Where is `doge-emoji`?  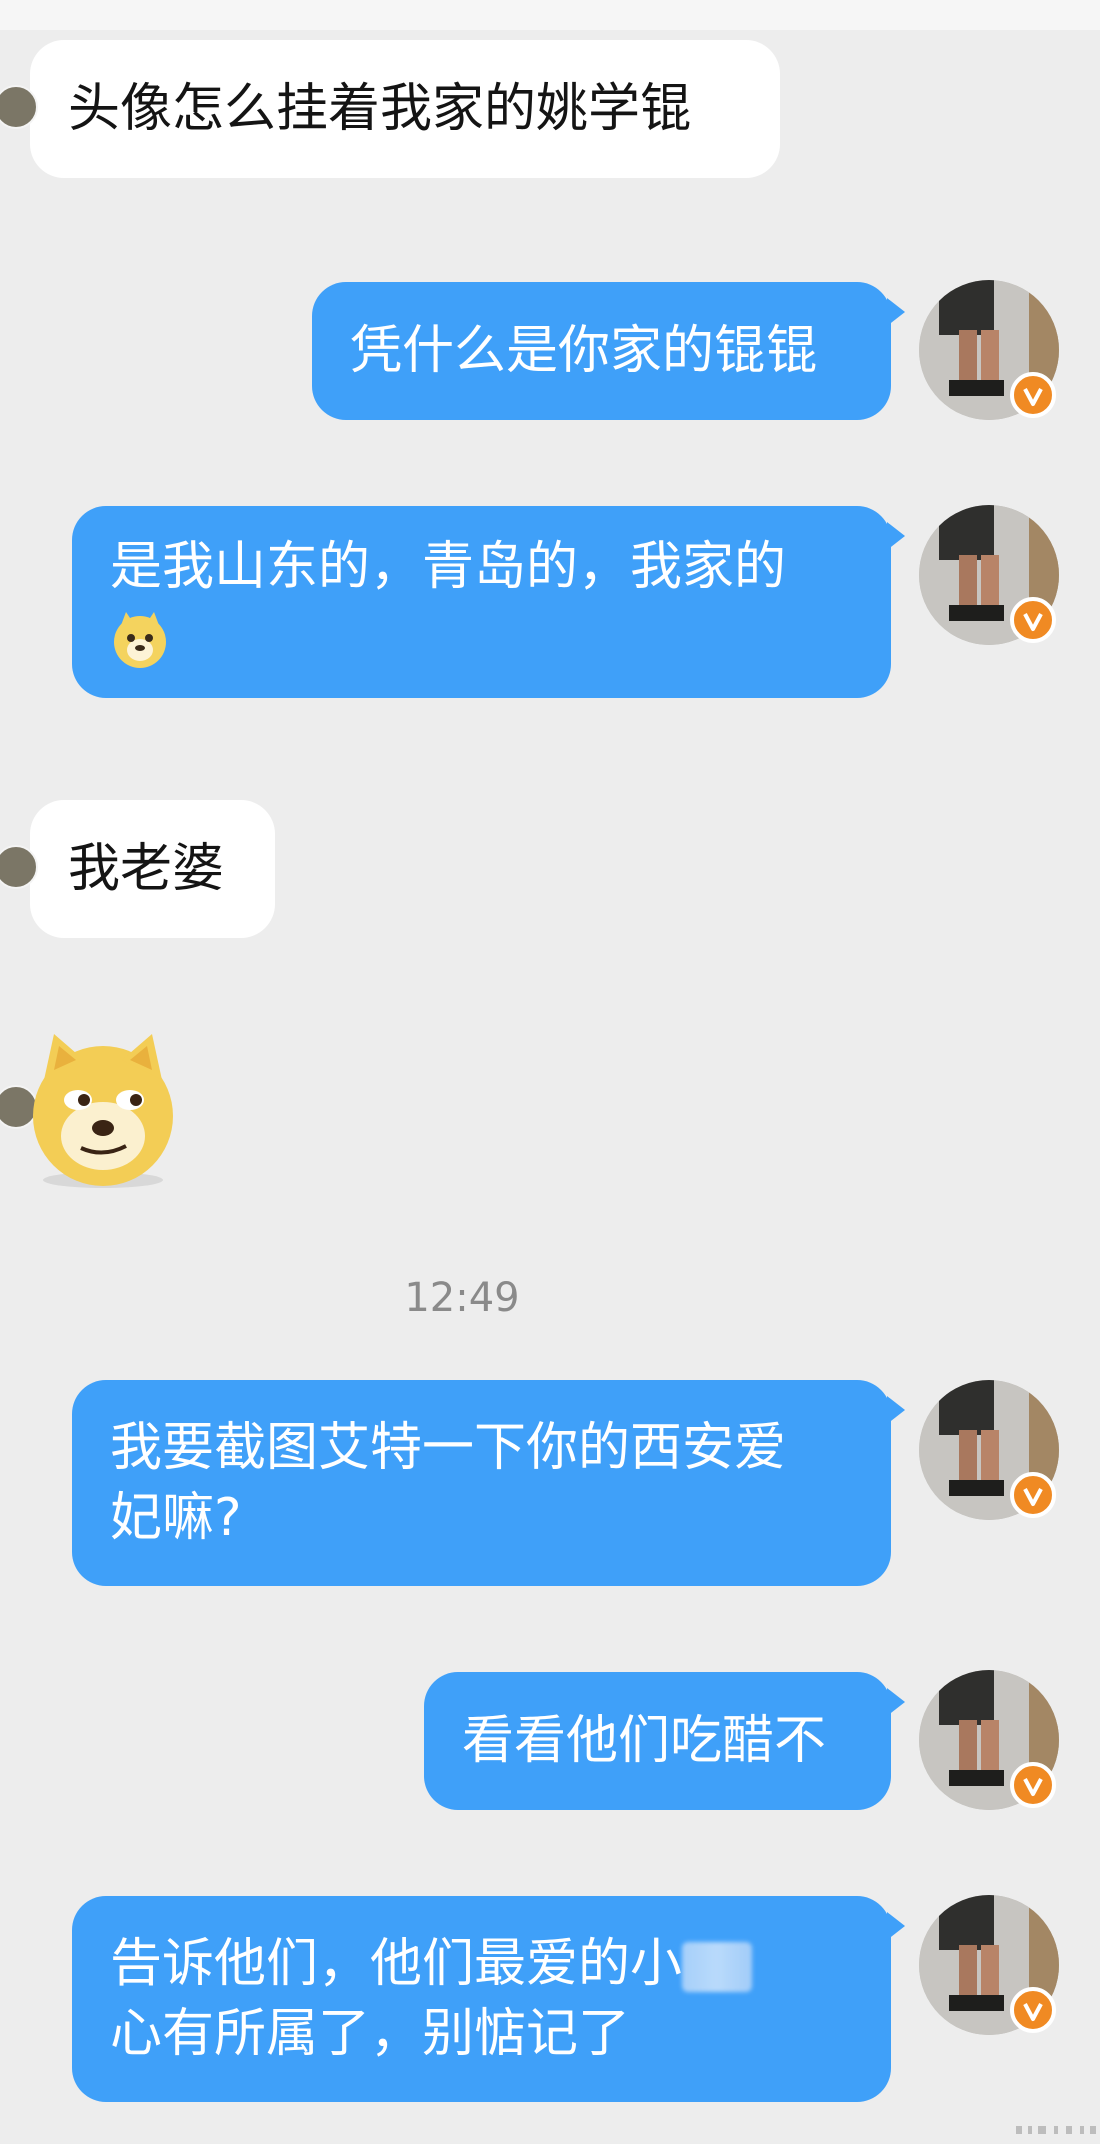 doge-emoji is located at coordinates (140, 640).